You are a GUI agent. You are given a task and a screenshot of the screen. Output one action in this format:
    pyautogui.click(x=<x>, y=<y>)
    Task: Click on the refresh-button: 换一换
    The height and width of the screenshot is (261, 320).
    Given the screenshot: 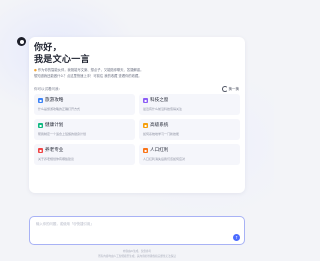 What is the action you would take?
    pyautogui.click(x=230, y=89)
    